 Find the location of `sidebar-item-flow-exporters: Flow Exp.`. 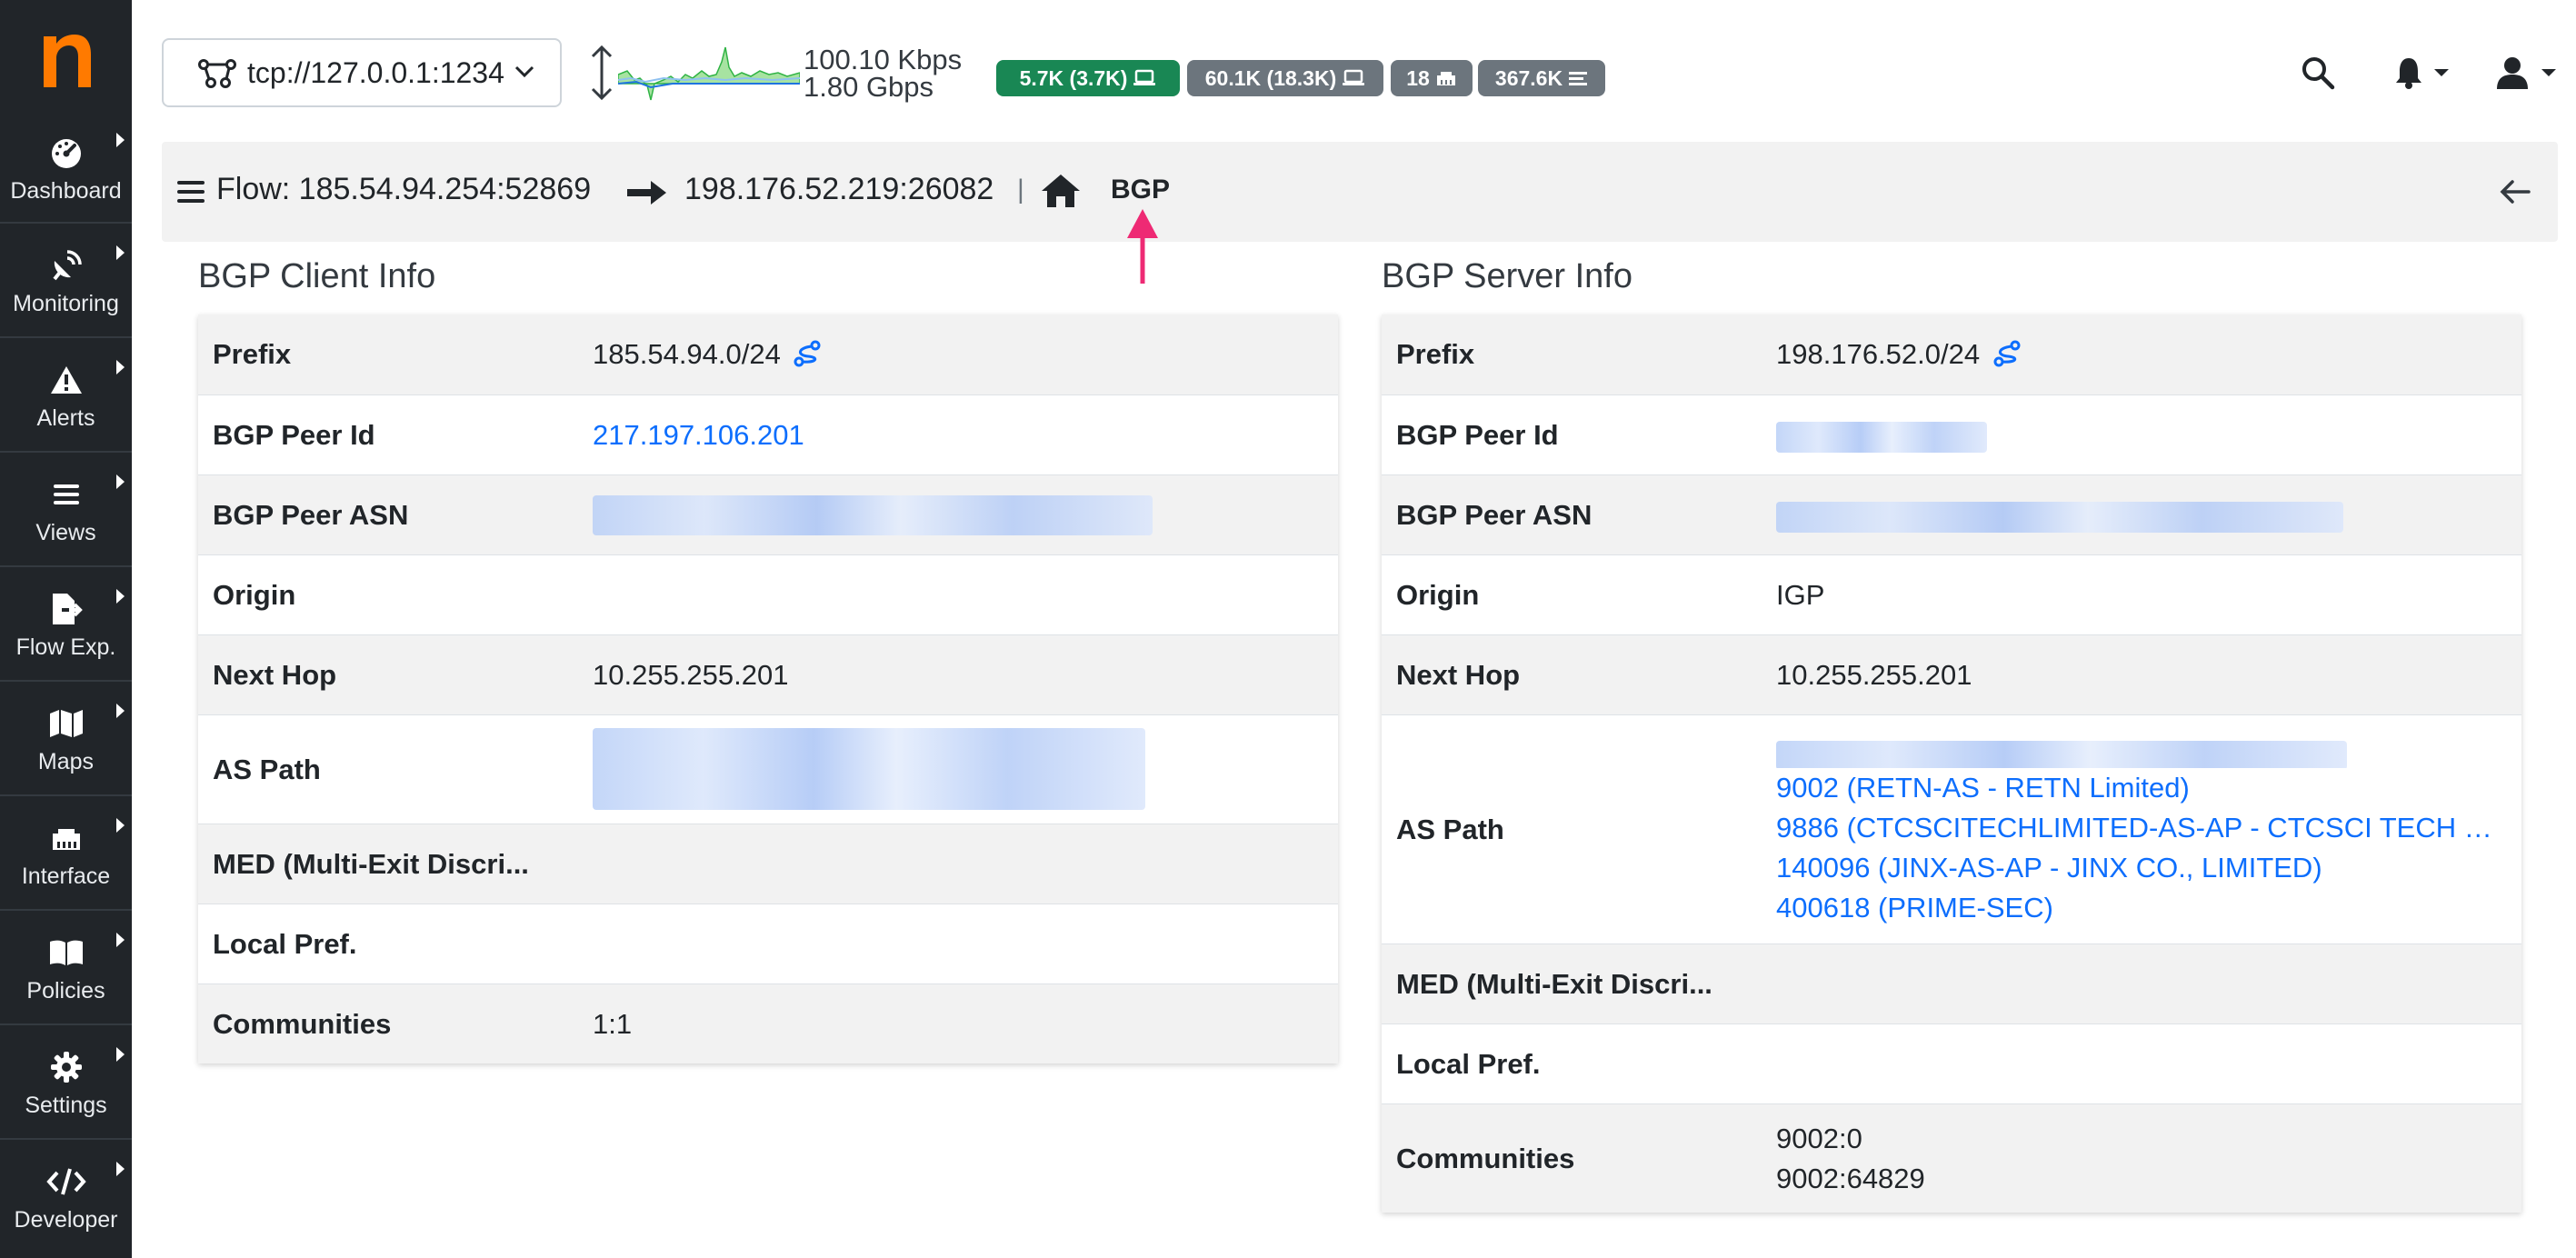

sidebar-item-flow-exporters: Flow Exp. is located at coordinates (66, 628).